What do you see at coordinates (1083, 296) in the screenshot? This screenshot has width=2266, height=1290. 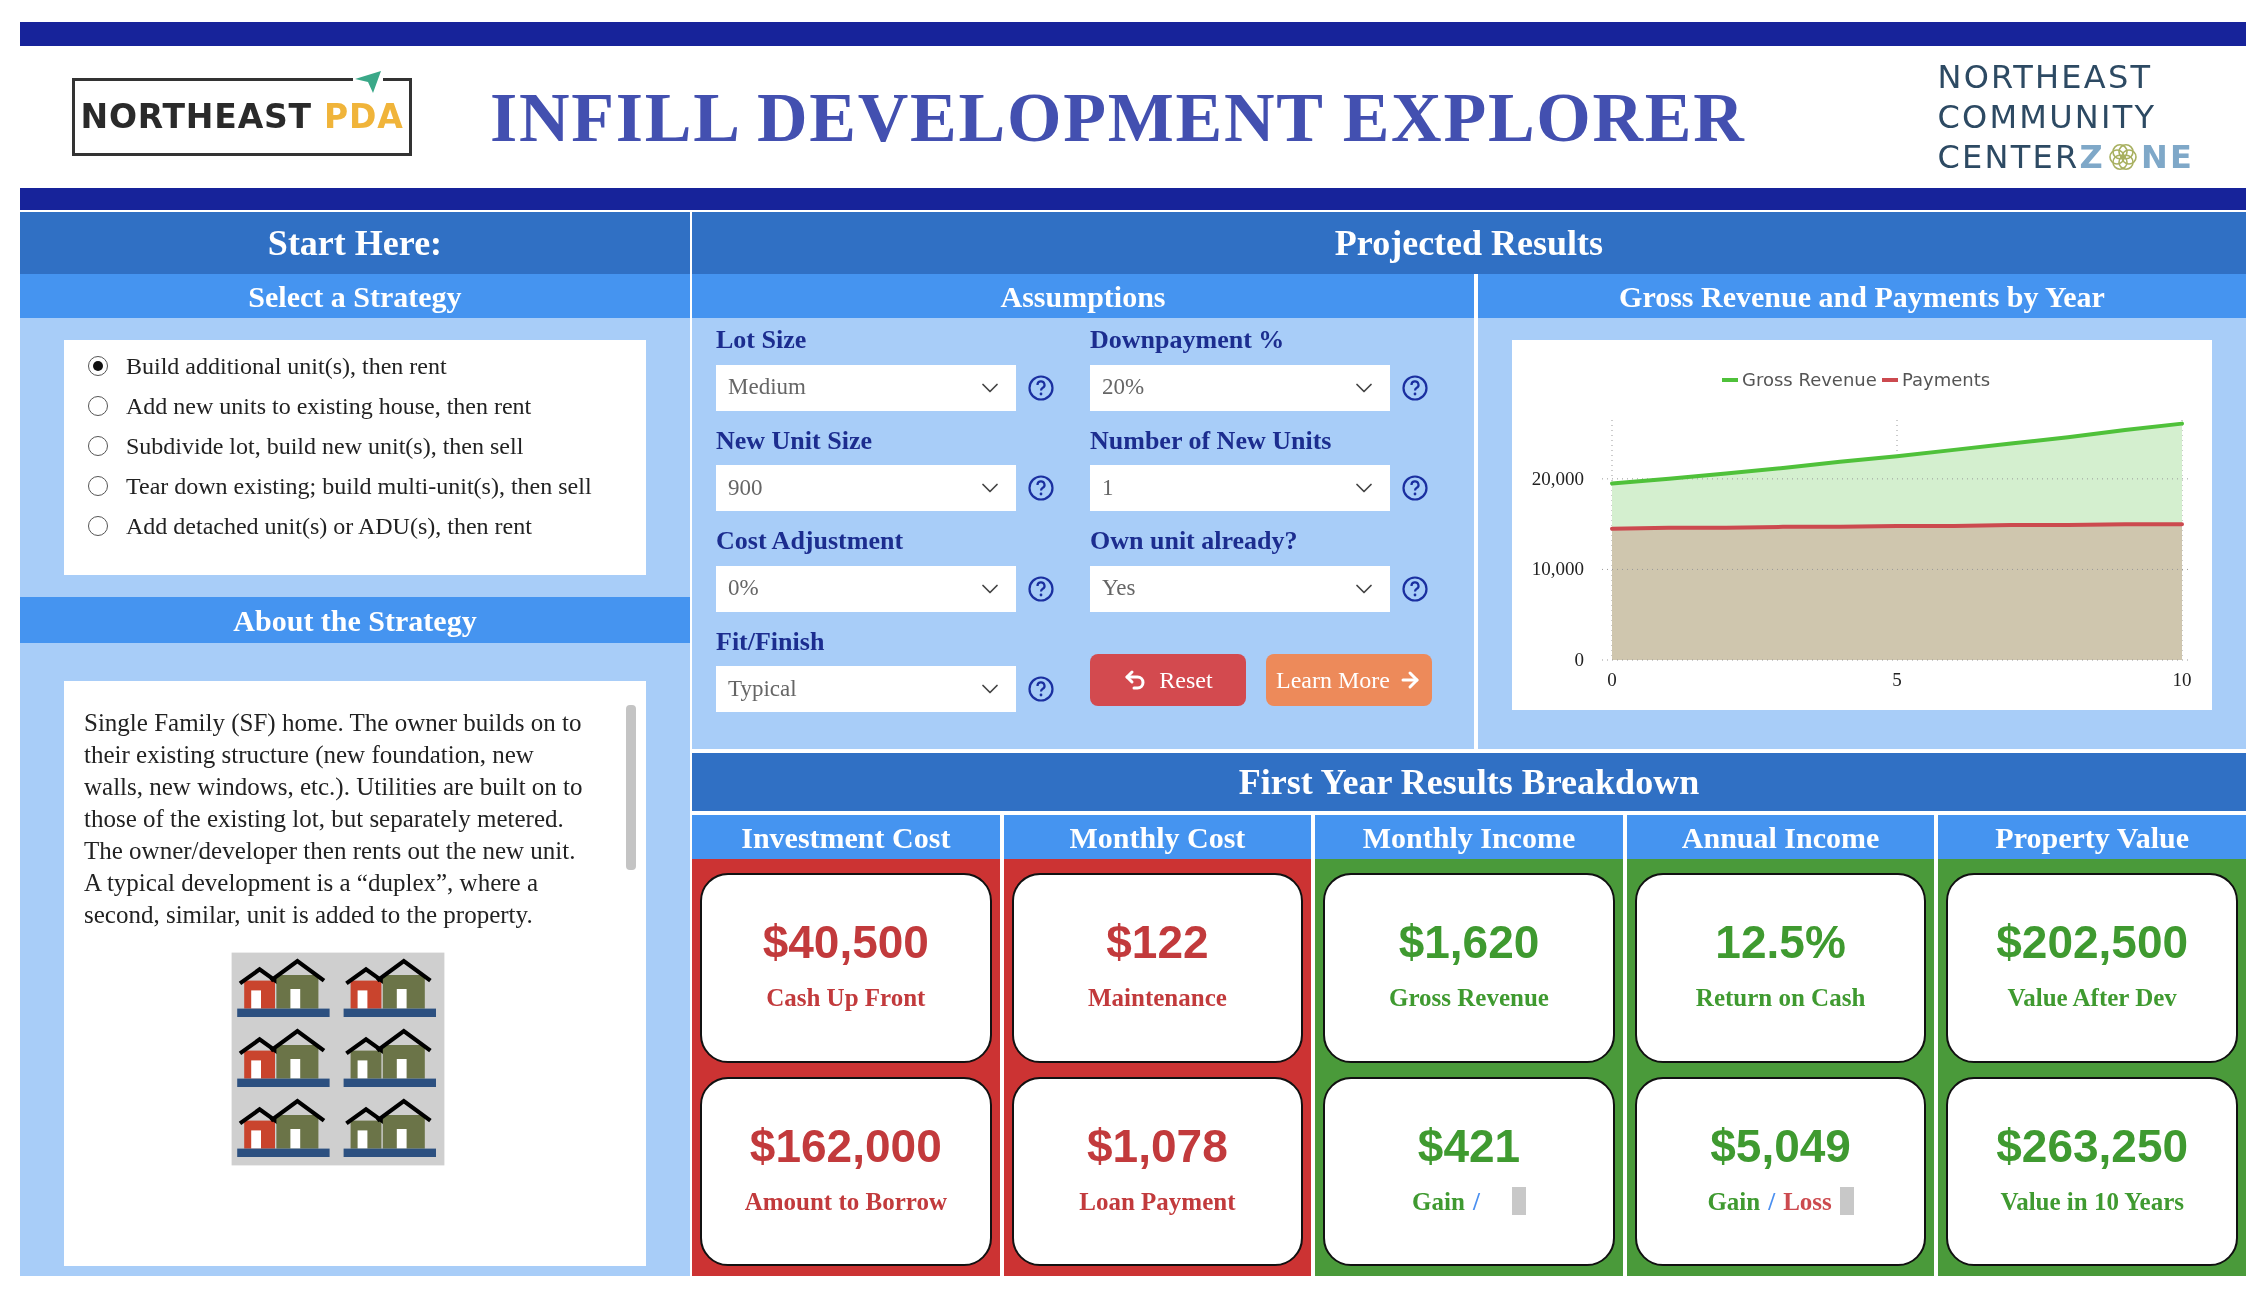 I see `section-header: Assumptions` at bounding box center [1083, 296].